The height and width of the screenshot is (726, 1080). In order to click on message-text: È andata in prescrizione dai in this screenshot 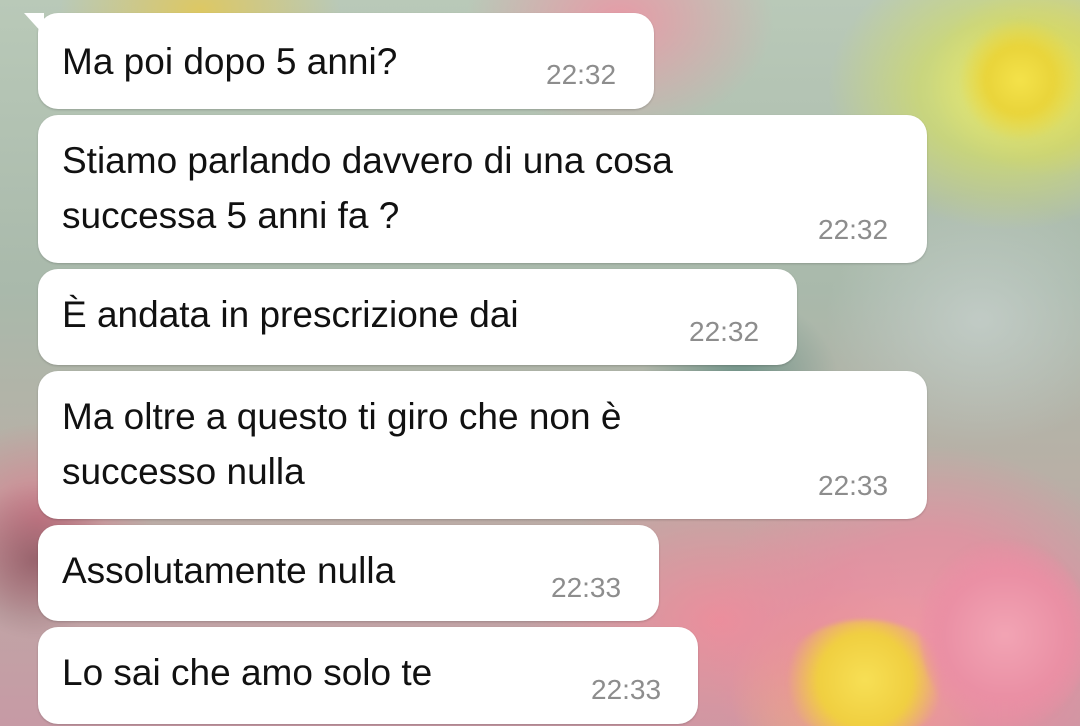, I will do `click(290, 314)`.